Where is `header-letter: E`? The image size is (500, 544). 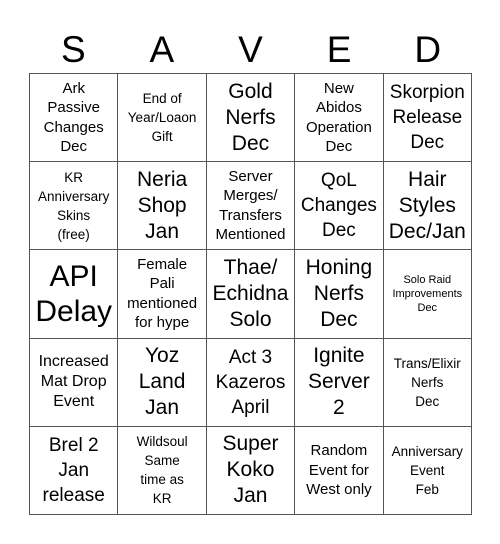
header-letter: E is located at coordinates (339, 49).